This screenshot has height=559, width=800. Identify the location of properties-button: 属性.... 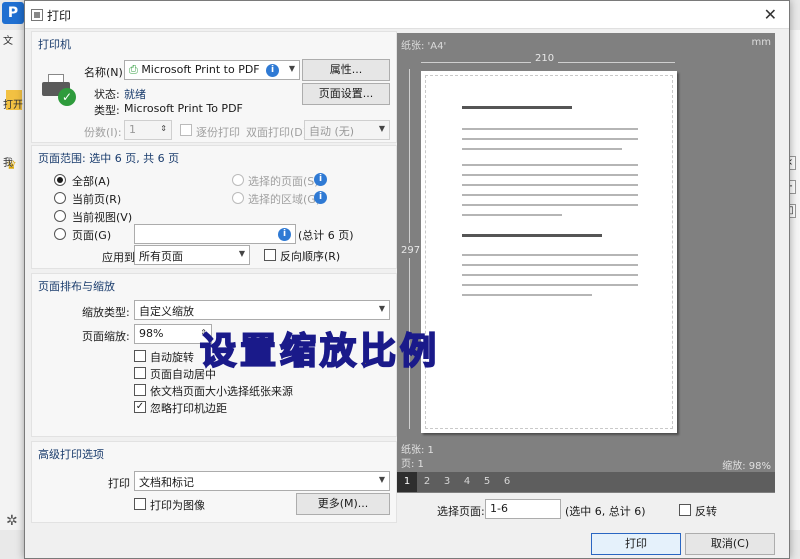
(346, 70).